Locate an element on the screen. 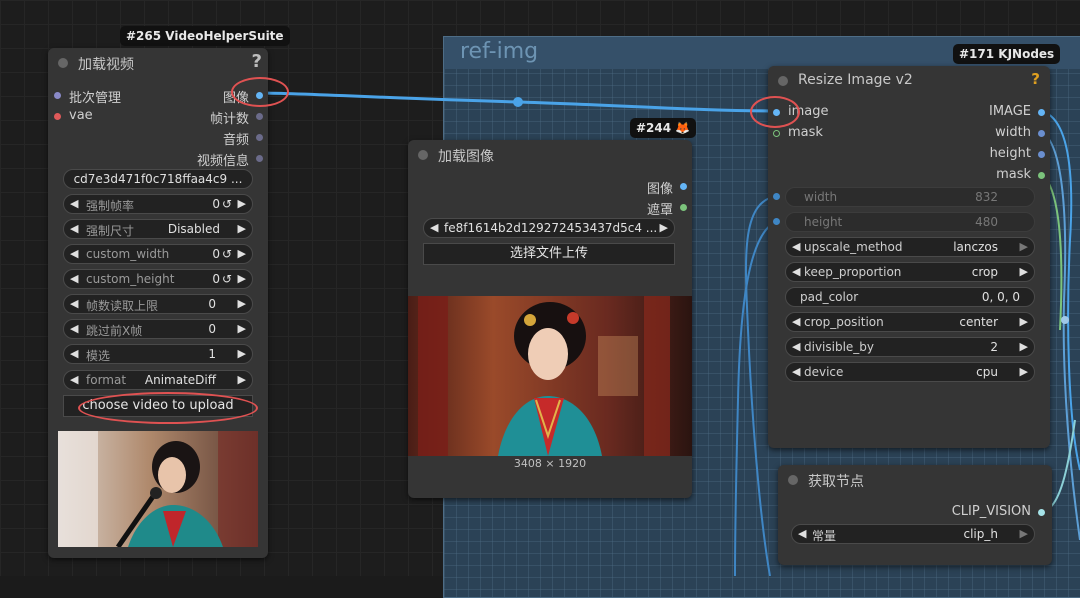 The width and height of the screenshot is (1080, 598). widget-crop-position: ◀ crop_position center ▶ is located at coordinates (910, 322).